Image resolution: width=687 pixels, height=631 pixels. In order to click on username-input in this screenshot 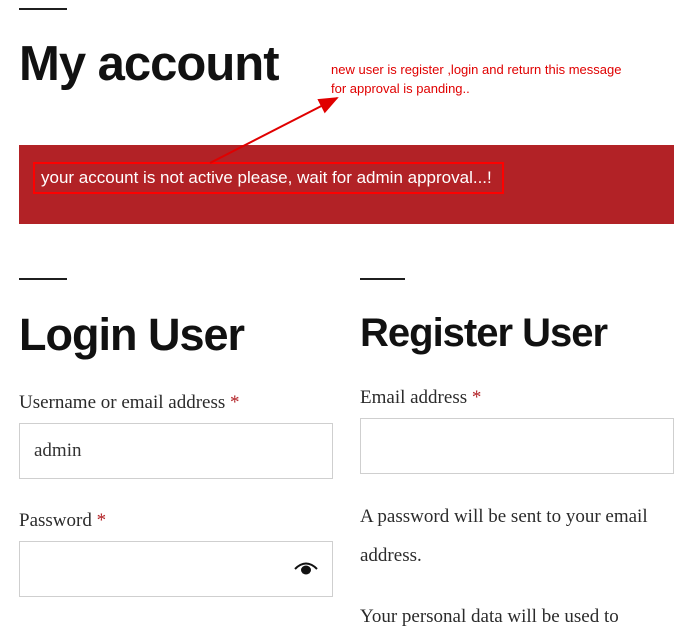, I will do `click(176, 451)`.